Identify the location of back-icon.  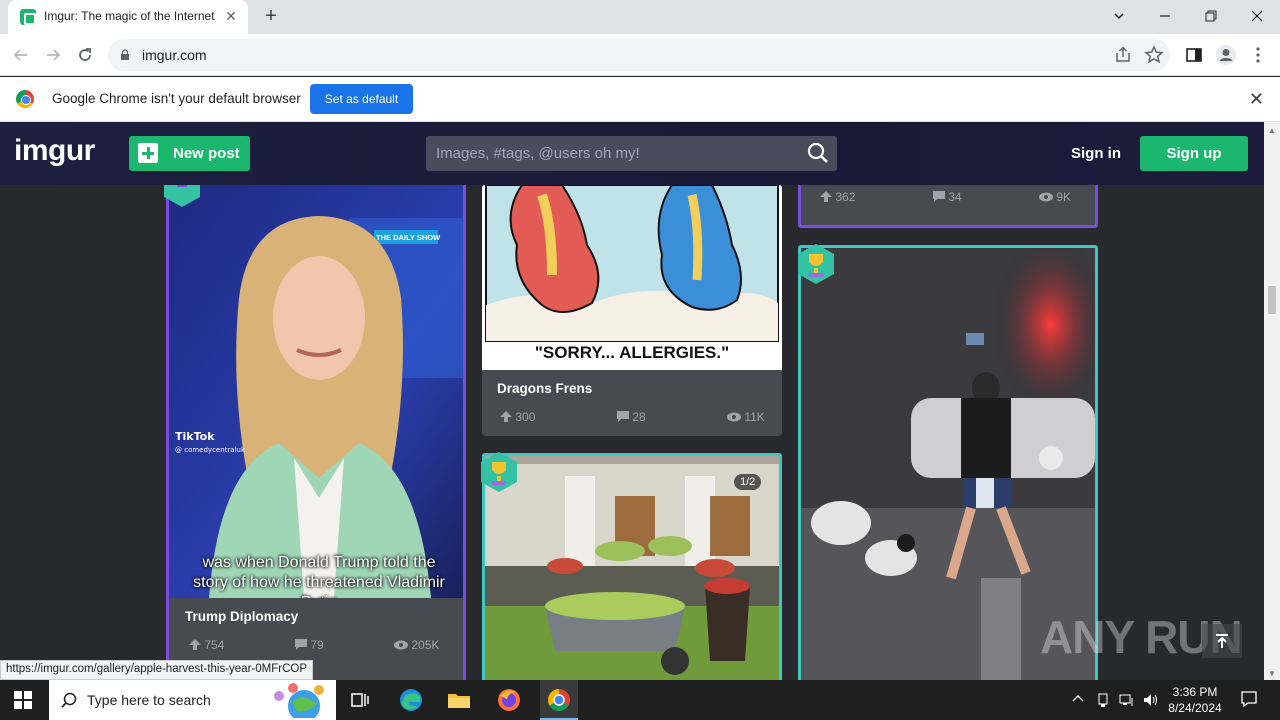
(21, 55).